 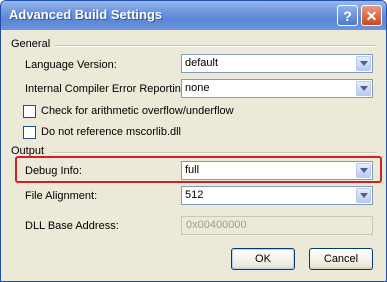 I want to click on general-heading: General, so click(x=31, y=44).